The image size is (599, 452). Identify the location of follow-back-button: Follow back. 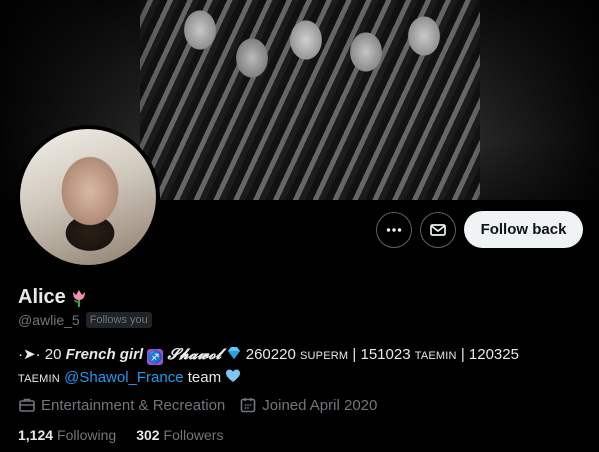
(523, 229).